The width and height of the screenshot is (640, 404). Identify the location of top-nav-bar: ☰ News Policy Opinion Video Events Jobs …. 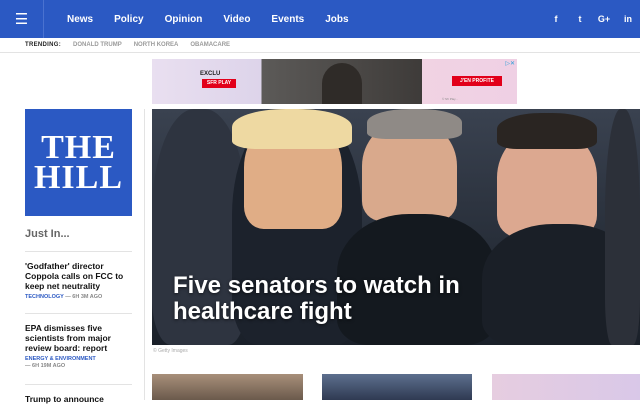
(320, 19).